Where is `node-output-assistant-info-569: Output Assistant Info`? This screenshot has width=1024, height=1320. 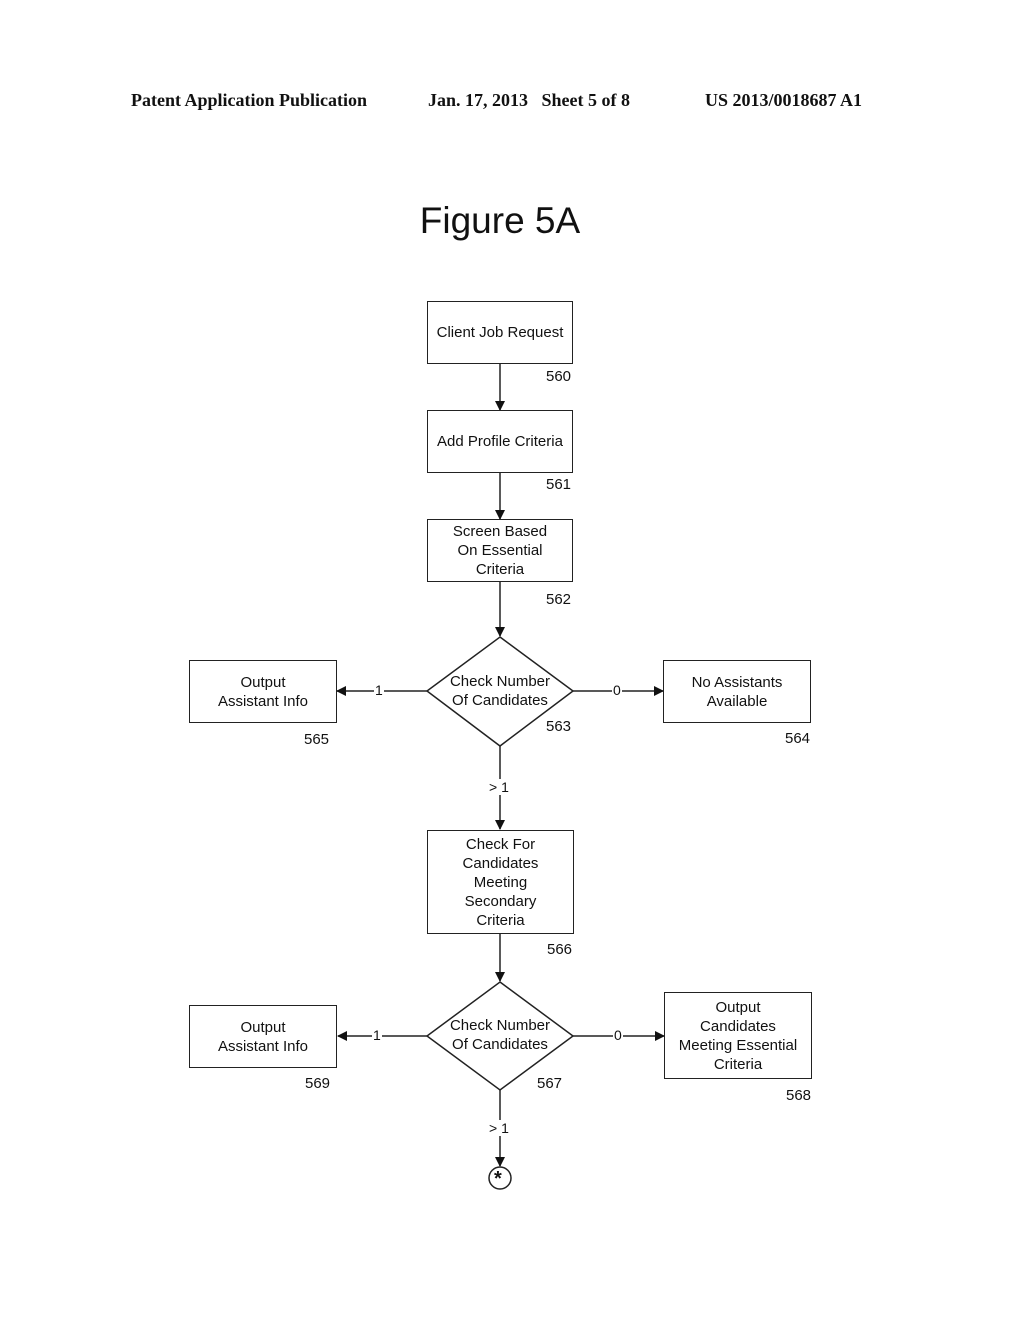 node-output-assistant-info-569: Output Assistant Info is located at coordinates (263, 1036).